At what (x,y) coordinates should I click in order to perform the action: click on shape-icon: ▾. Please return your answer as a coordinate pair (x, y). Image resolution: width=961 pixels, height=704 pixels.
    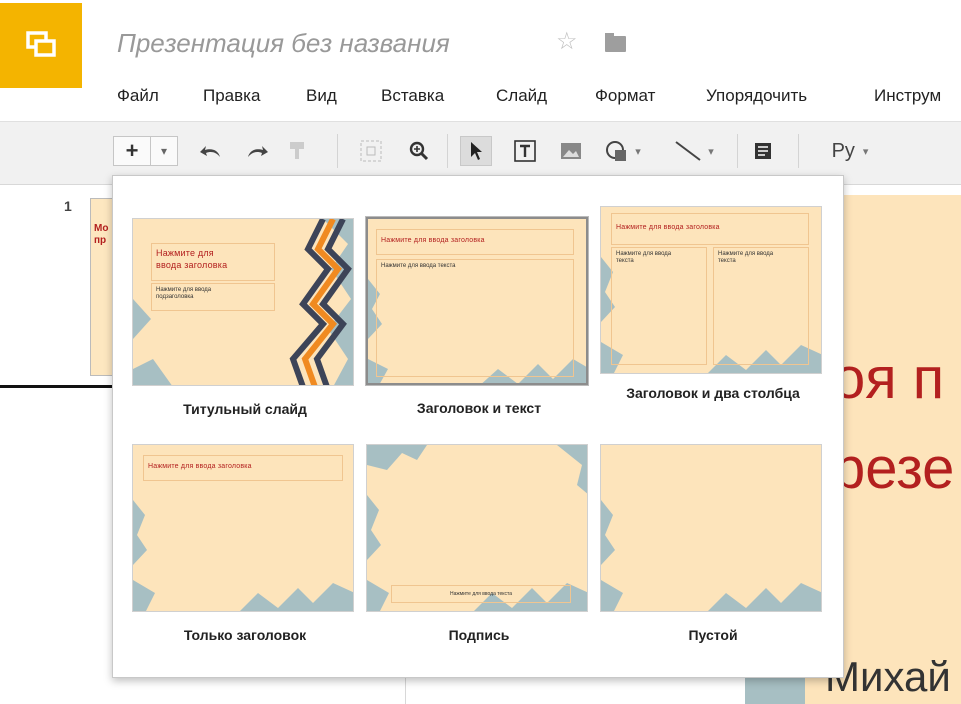
    Looking at the image, I should click on (623, 151).